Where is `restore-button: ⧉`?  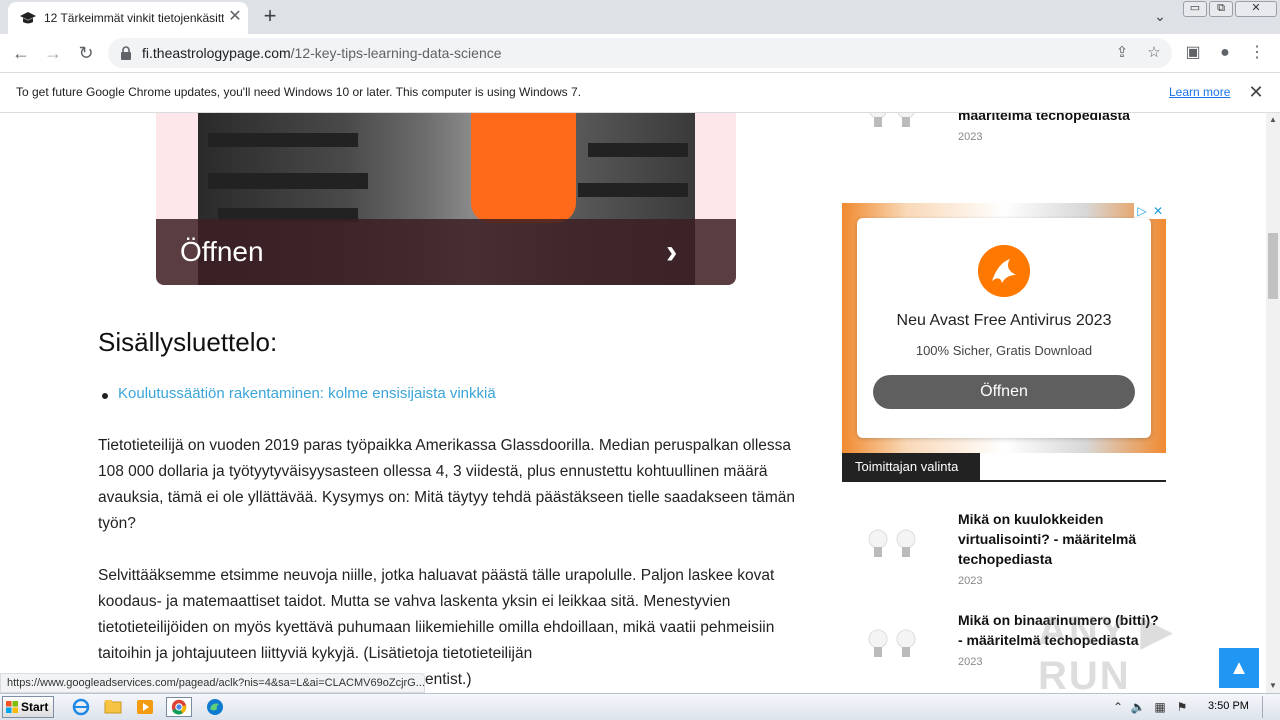
restore-button: ⧉ is located at coordinates (1221, 9).